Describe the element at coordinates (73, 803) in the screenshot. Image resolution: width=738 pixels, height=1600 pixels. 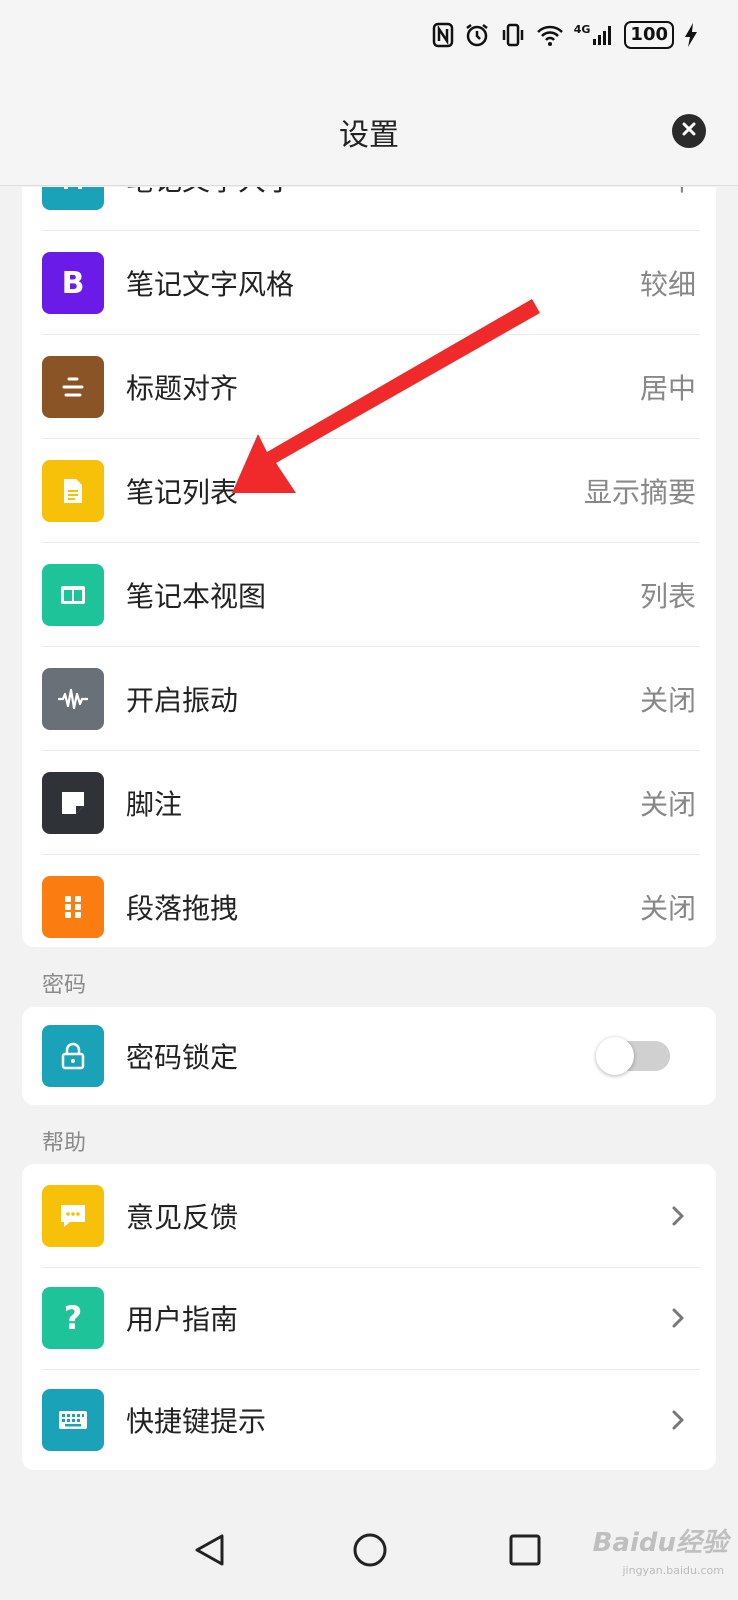
I see `note-icon` at that location.